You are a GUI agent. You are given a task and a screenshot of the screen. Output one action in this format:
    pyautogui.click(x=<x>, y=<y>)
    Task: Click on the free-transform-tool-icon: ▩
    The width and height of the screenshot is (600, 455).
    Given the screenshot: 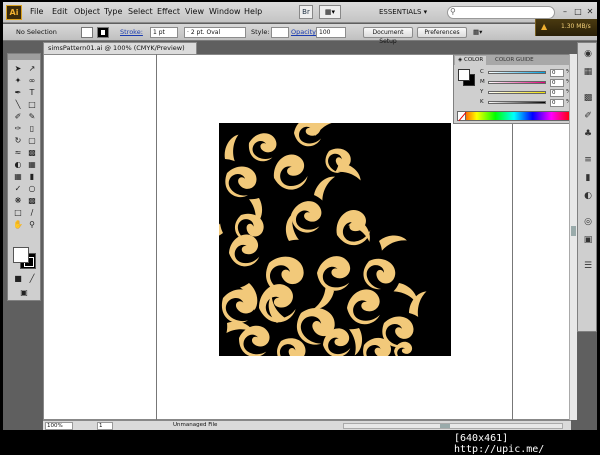 What is the action you would take?
    pyautogui.click(x=32, y=152)
    